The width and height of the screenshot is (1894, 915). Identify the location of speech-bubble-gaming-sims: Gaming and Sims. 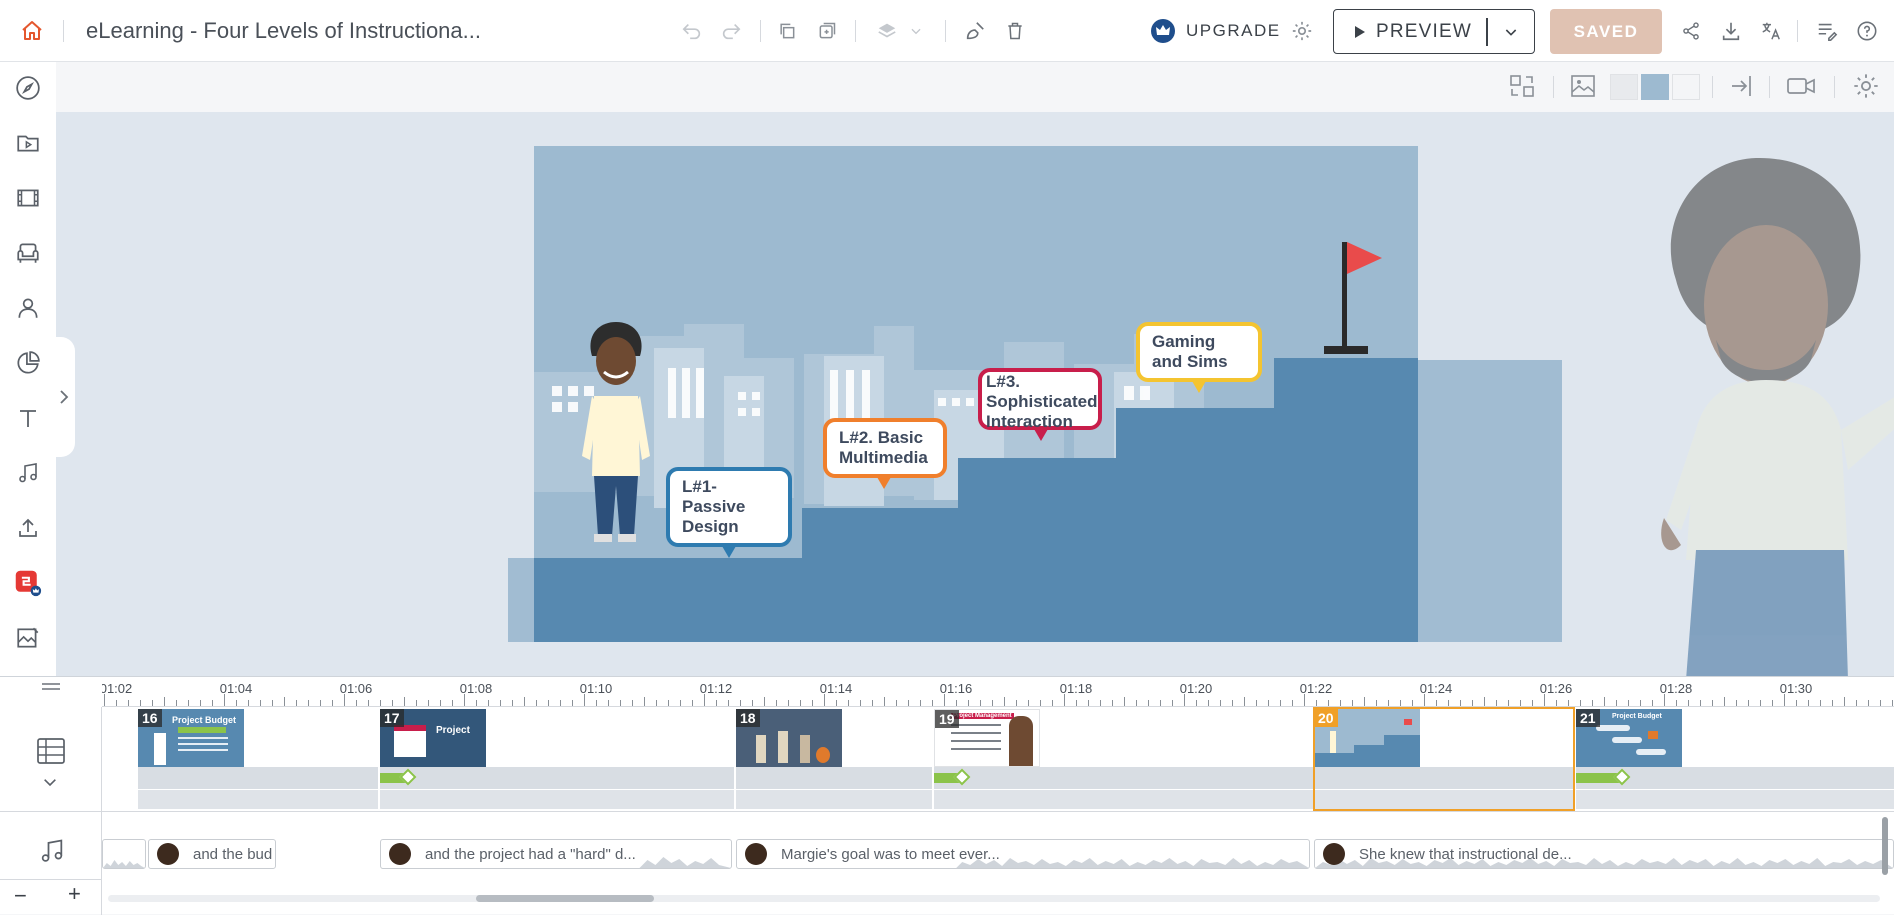
(1199, 357).